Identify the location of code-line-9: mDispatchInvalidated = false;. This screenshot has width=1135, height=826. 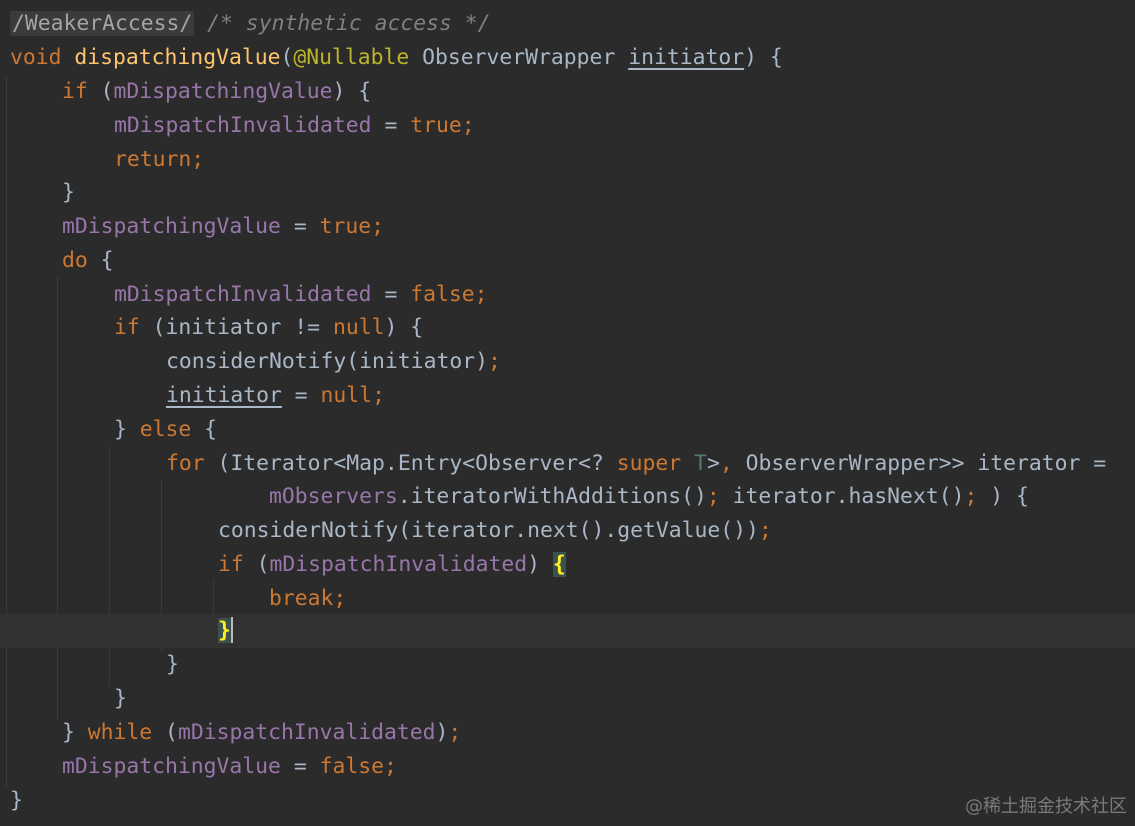
(301, 295).